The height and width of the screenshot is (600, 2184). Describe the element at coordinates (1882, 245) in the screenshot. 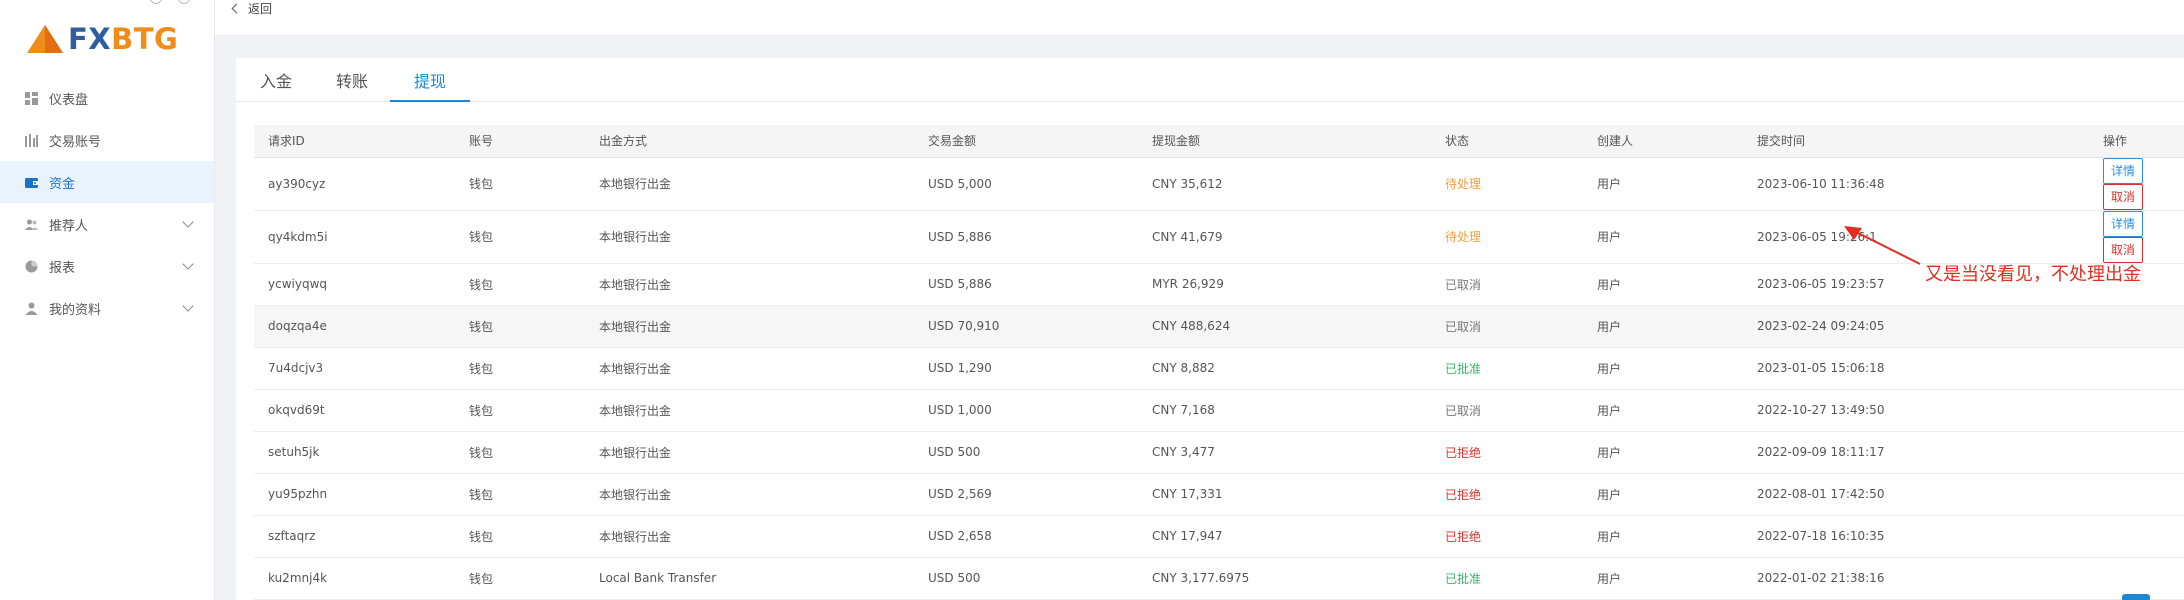

I see `annotation-arrow-icon` at that location.